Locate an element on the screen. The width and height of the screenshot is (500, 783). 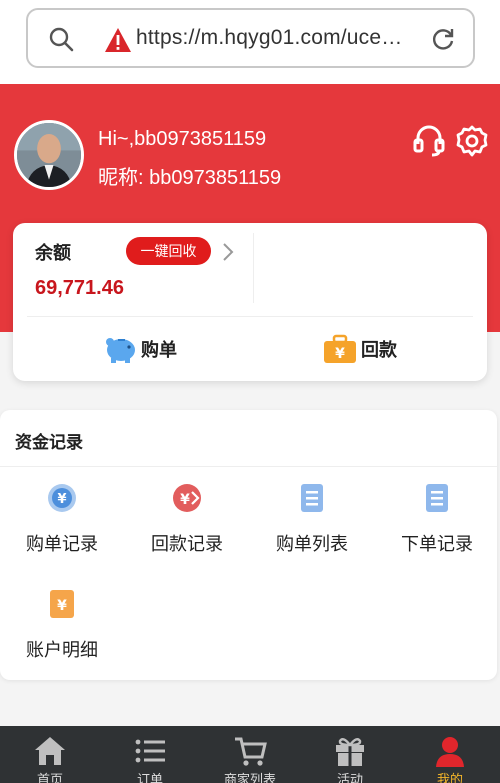
nav-item-mine: 我的 is located at coordinates (450, 754).